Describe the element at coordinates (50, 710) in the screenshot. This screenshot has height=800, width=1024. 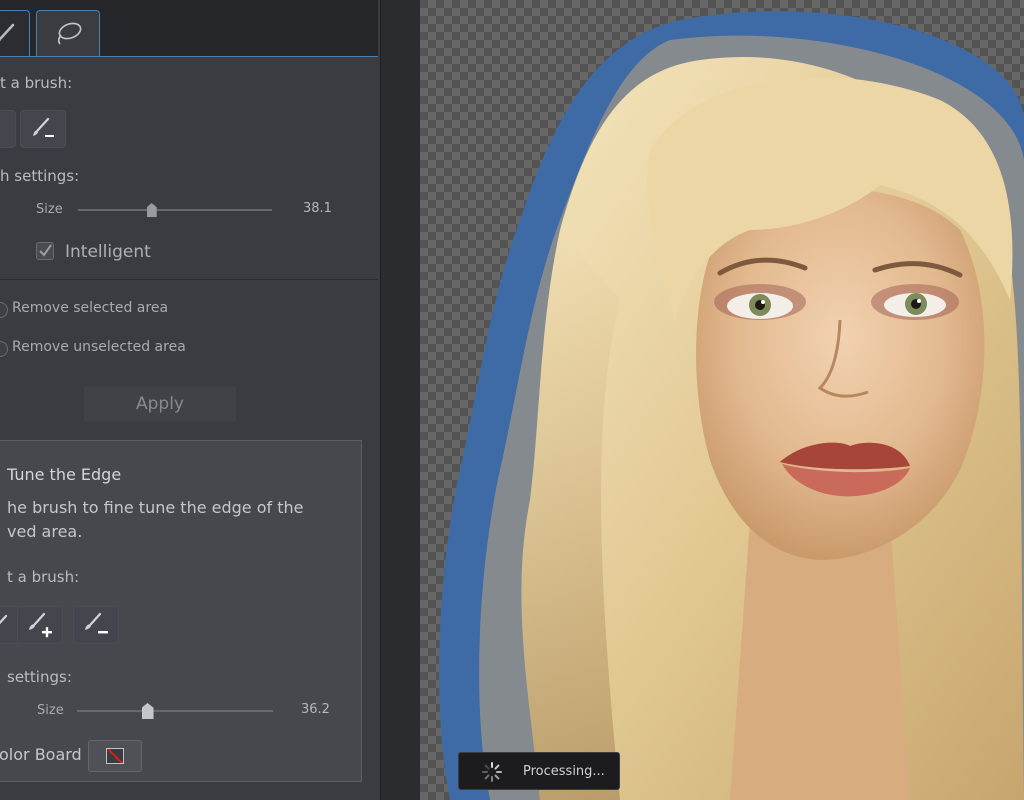
I see `size-label-2: Size` at that location.